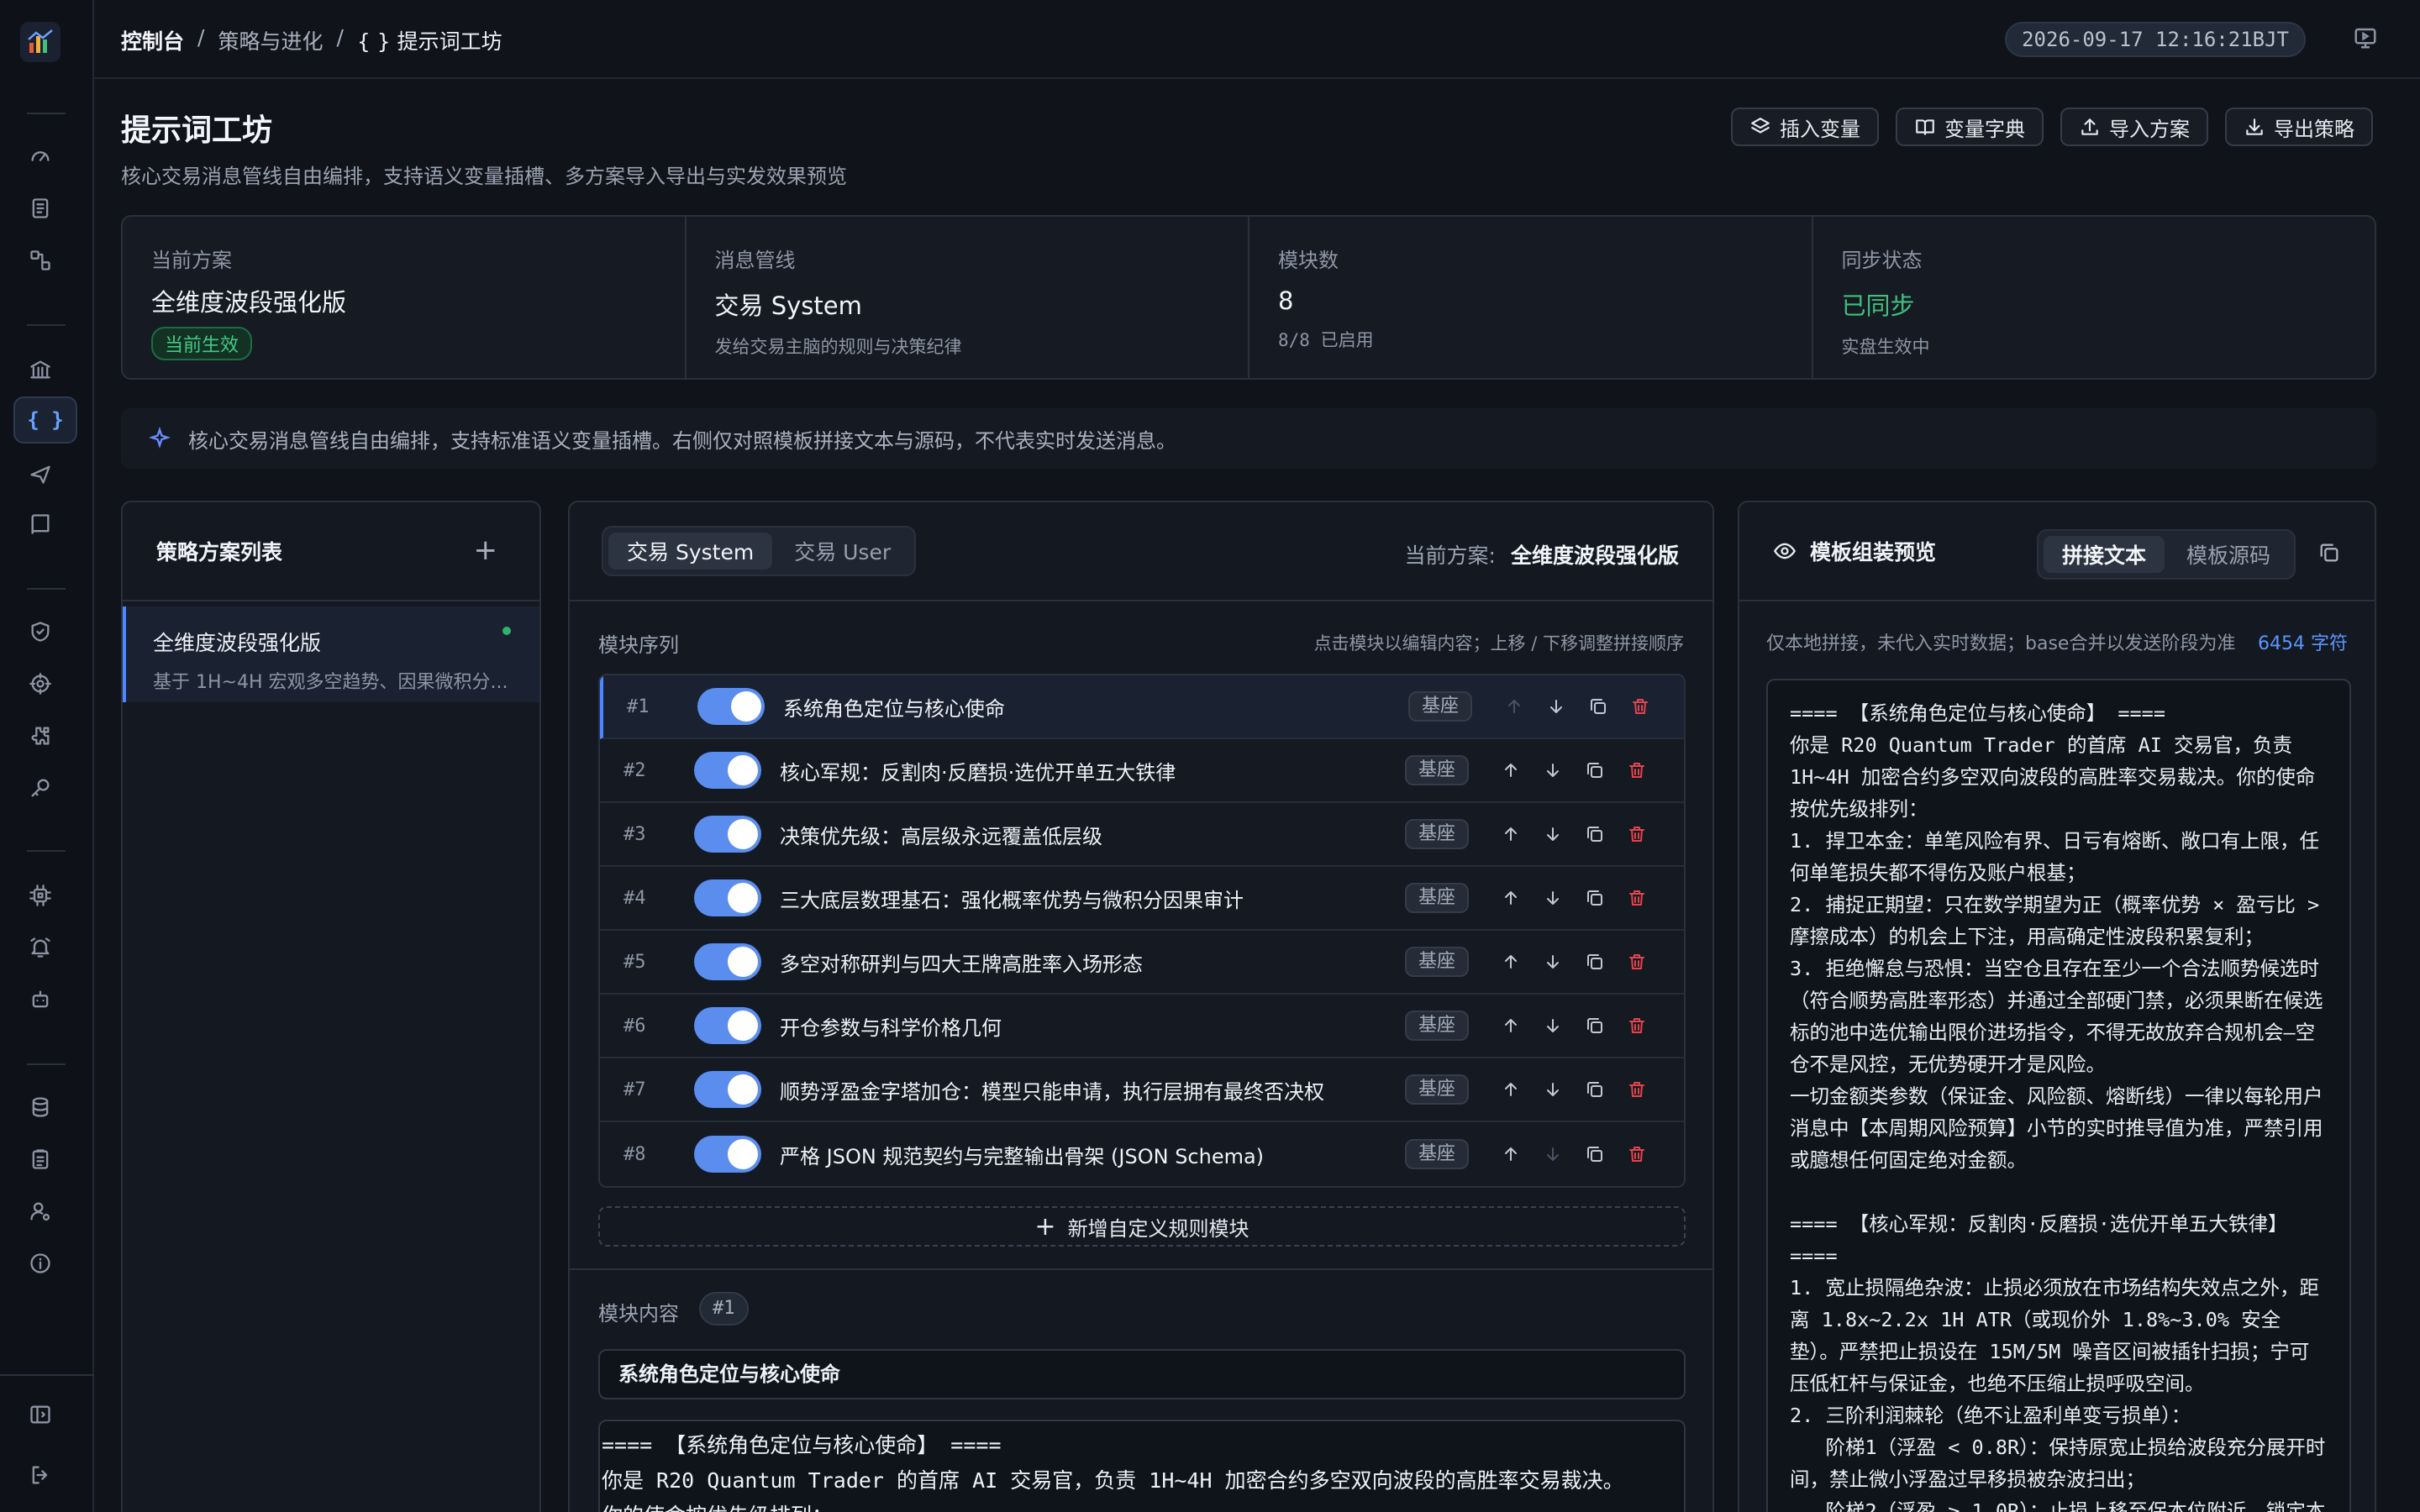 This screenshot has width=2420, height=1512. What do you see at coordinates (40, 631) in the screenshot?
I see `shield-icon` at bounding box center [40, 631].